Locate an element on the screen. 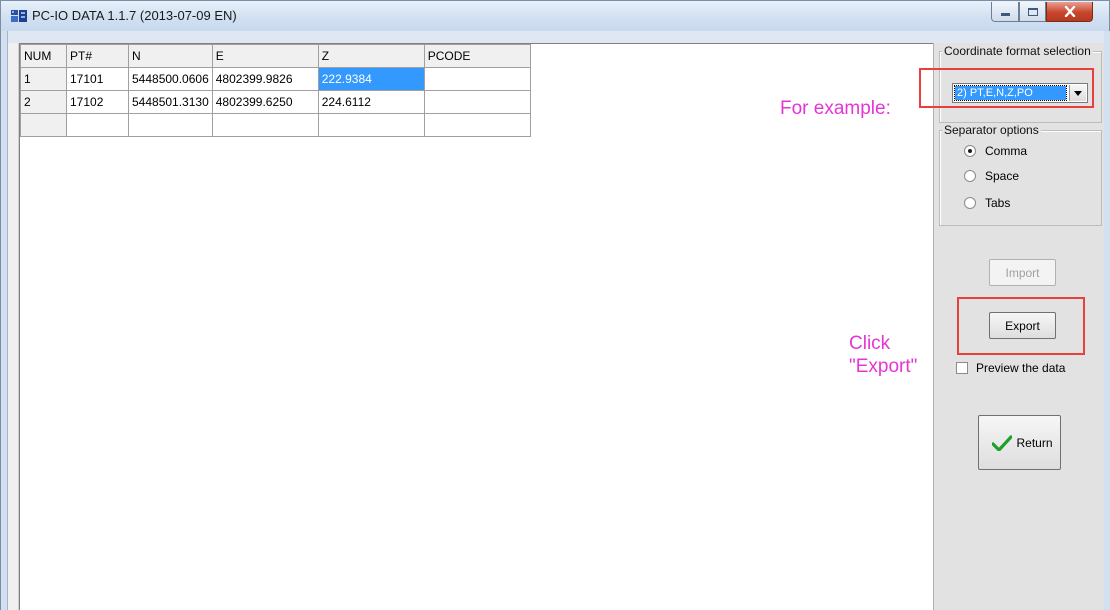  table-cell: 17101 is located at coordinates (97, 79).